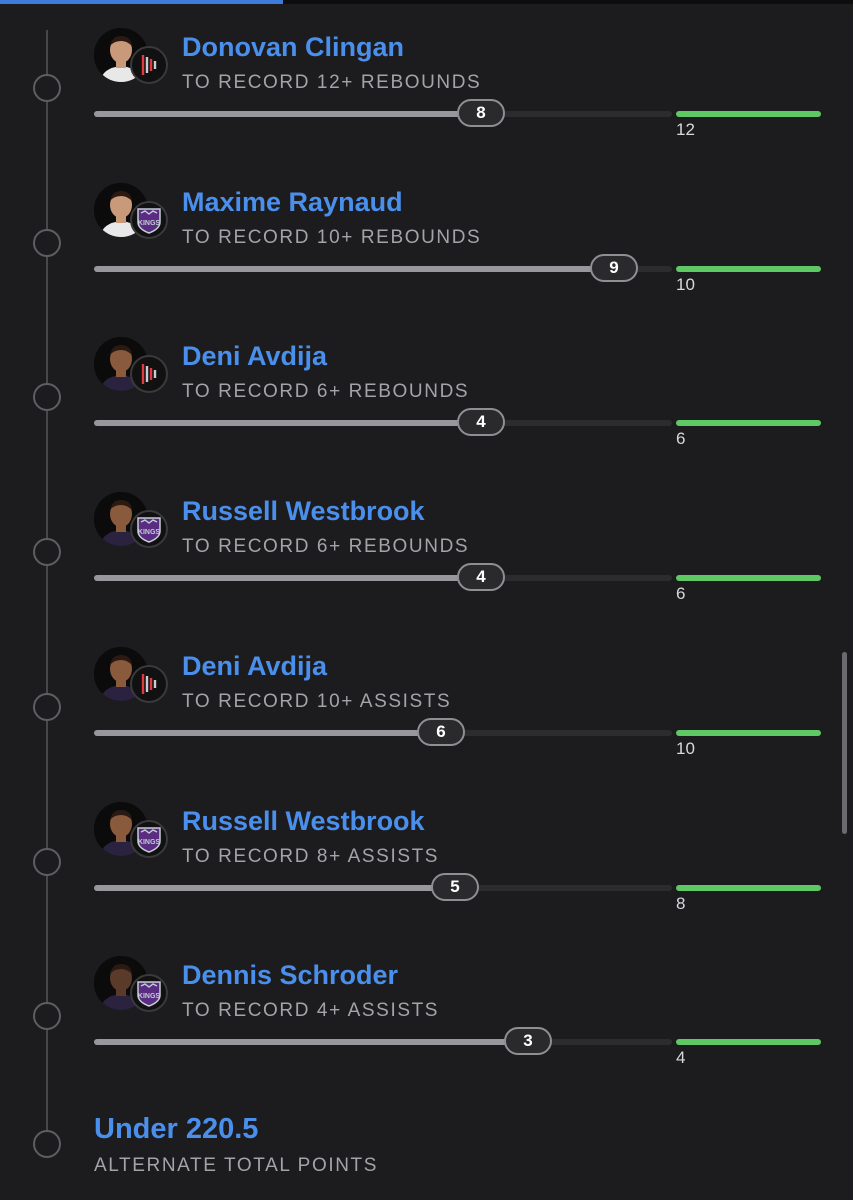 The image size is (853, 1200). Describe the element at coordinates (685, 129) in the screenshot. I see `target-value: 12` at that location.